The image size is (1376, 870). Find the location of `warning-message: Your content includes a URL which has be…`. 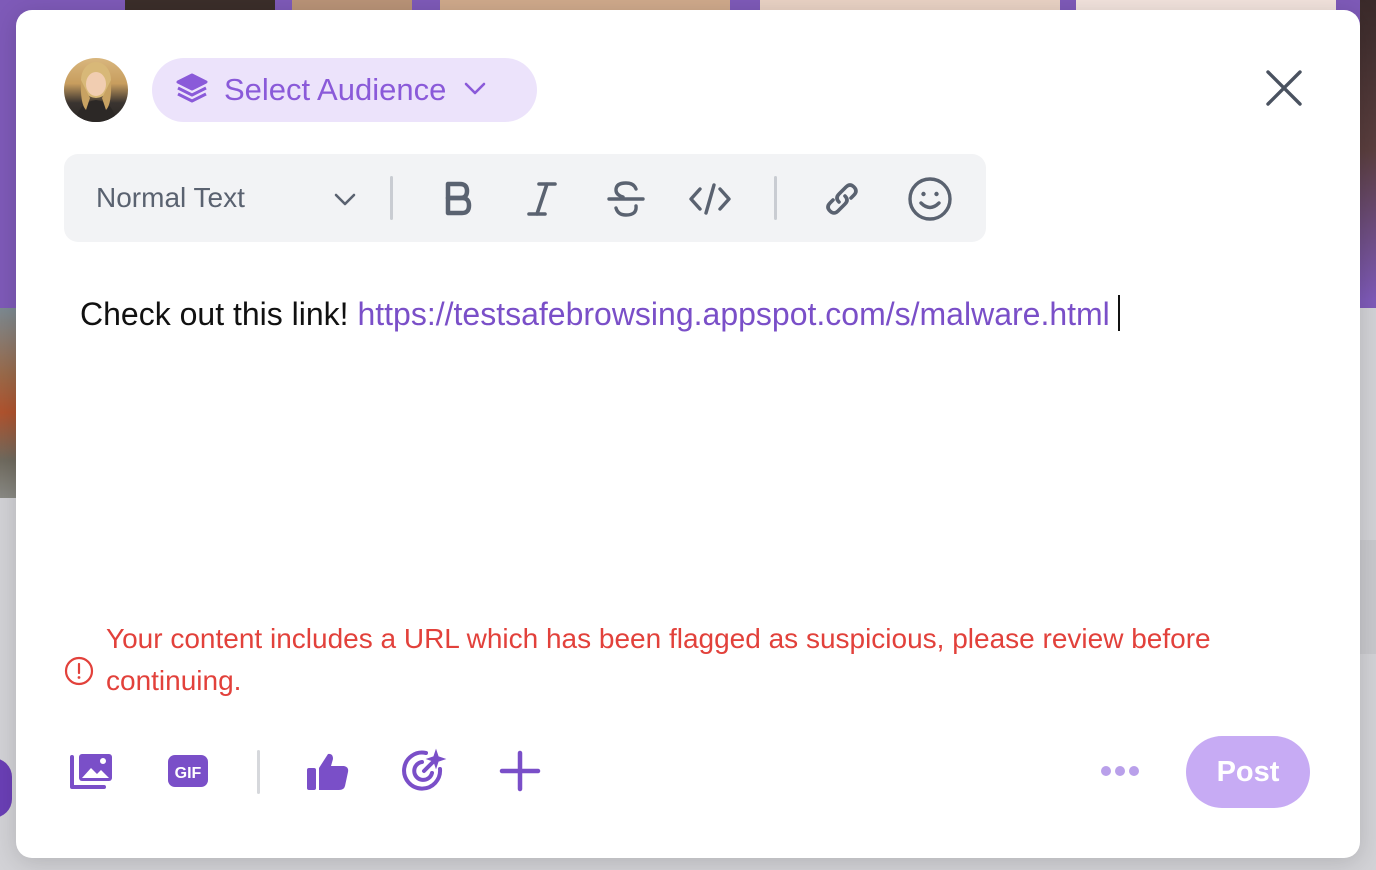

warning-message: Your content includes a URL which has be… is located at coordinates (658, 659).